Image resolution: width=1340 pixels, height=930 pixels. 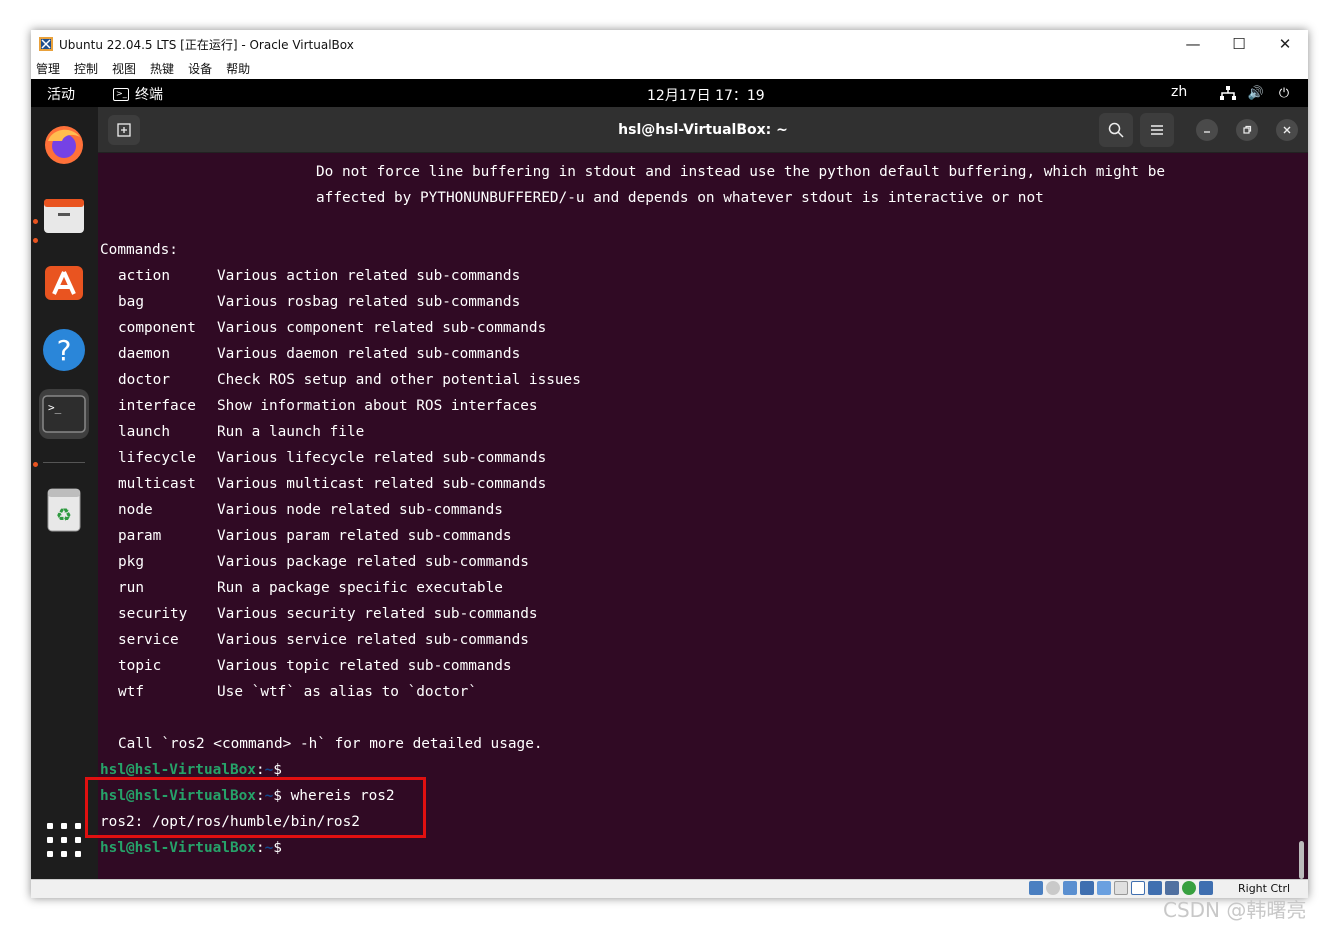 What do you see at coordinates (86, 68) in the screenshot?
I see `menu-control: 控制` at bounding box center [86, 68].